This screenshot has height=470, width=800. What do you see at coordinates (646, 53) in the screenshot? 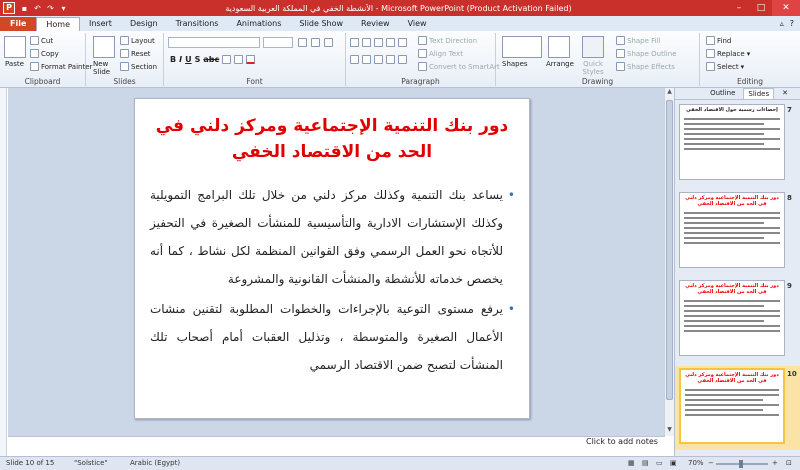
I see `shape-outline-button: Shape Outline` at bounding box center [646, 53].